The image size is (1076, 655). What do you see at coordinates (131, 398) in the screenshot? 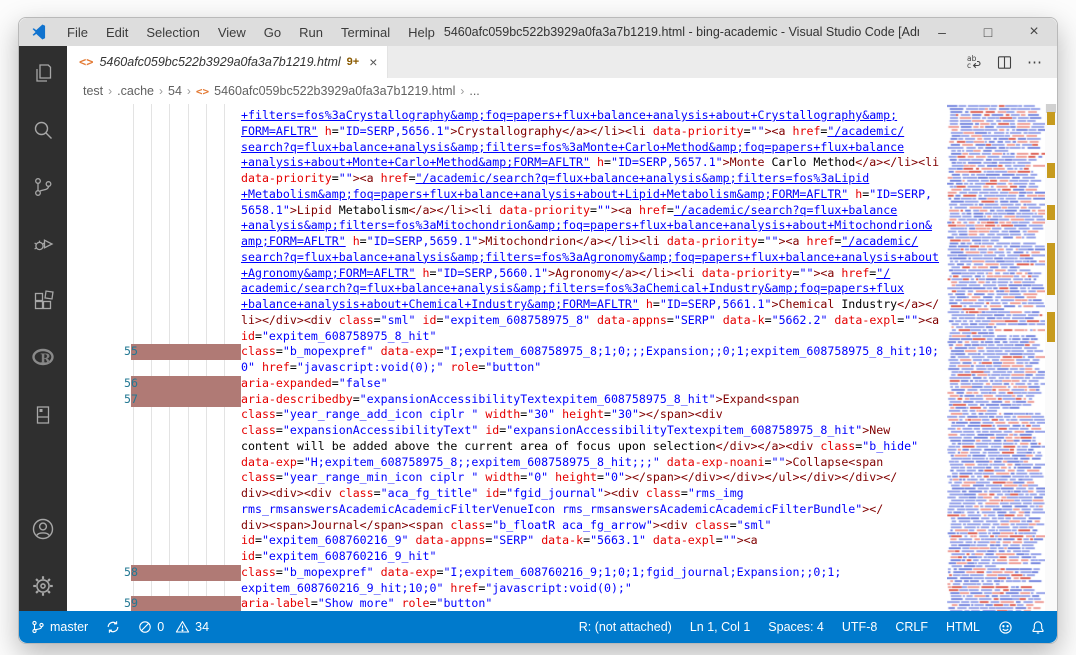
I see `line-number: 57` at bounding box center [131, 398].